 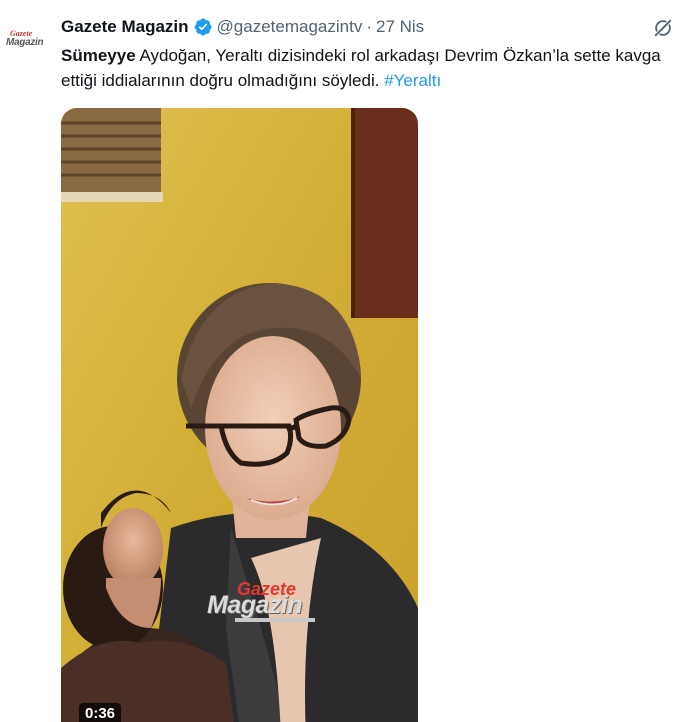 What do you see at coordinates (25, 42) in the screenshot?
I see `avatar-logo-line2: Magazin` at bounding box center [25, 42].